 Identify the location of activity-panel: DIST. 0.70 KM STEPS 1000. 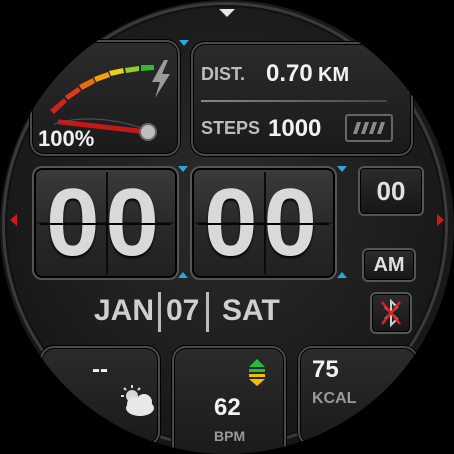
(302, 99).